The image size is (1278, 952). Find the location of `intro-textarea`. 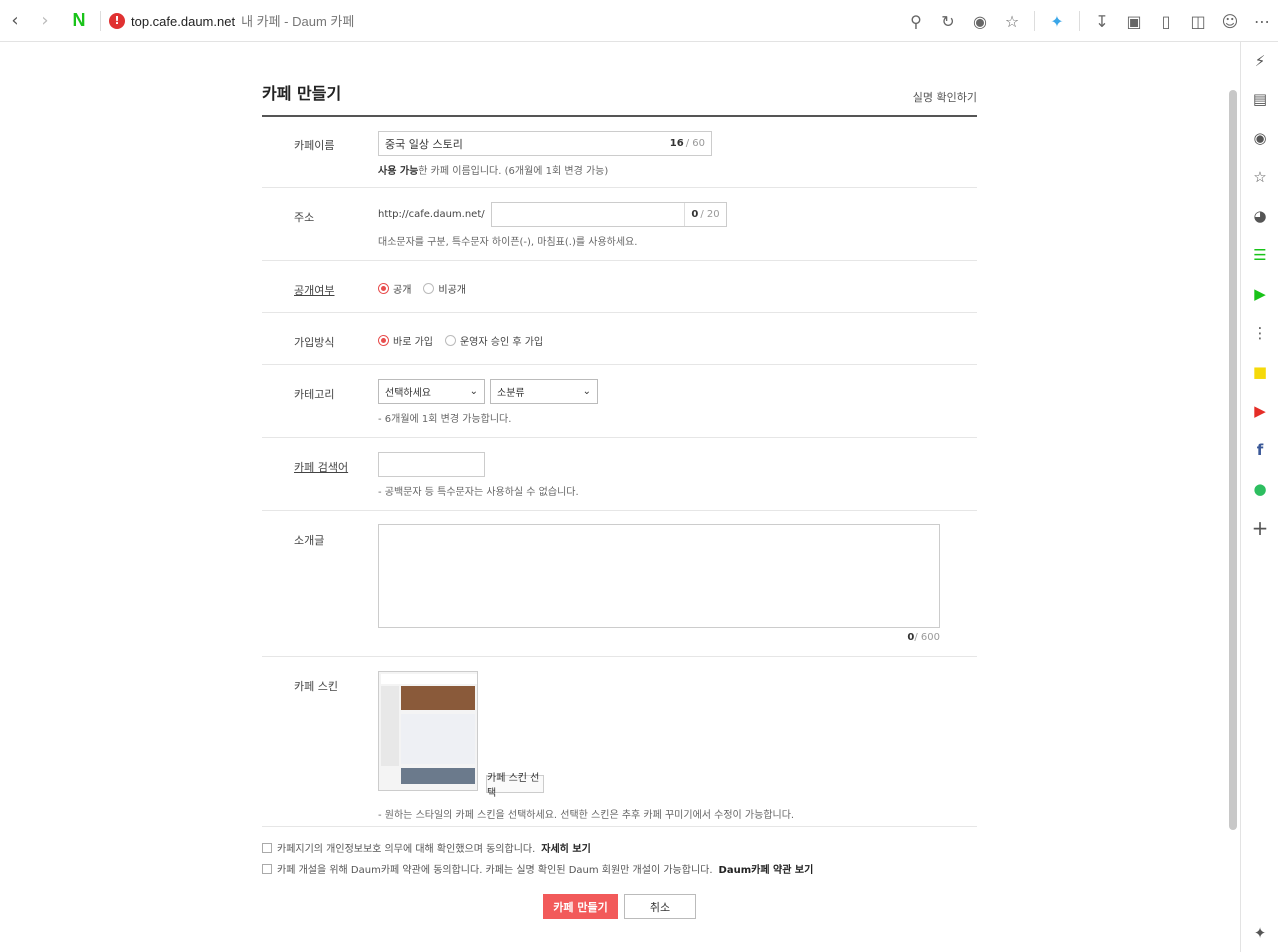

intro-textarea is located at coordinates (659, 576).